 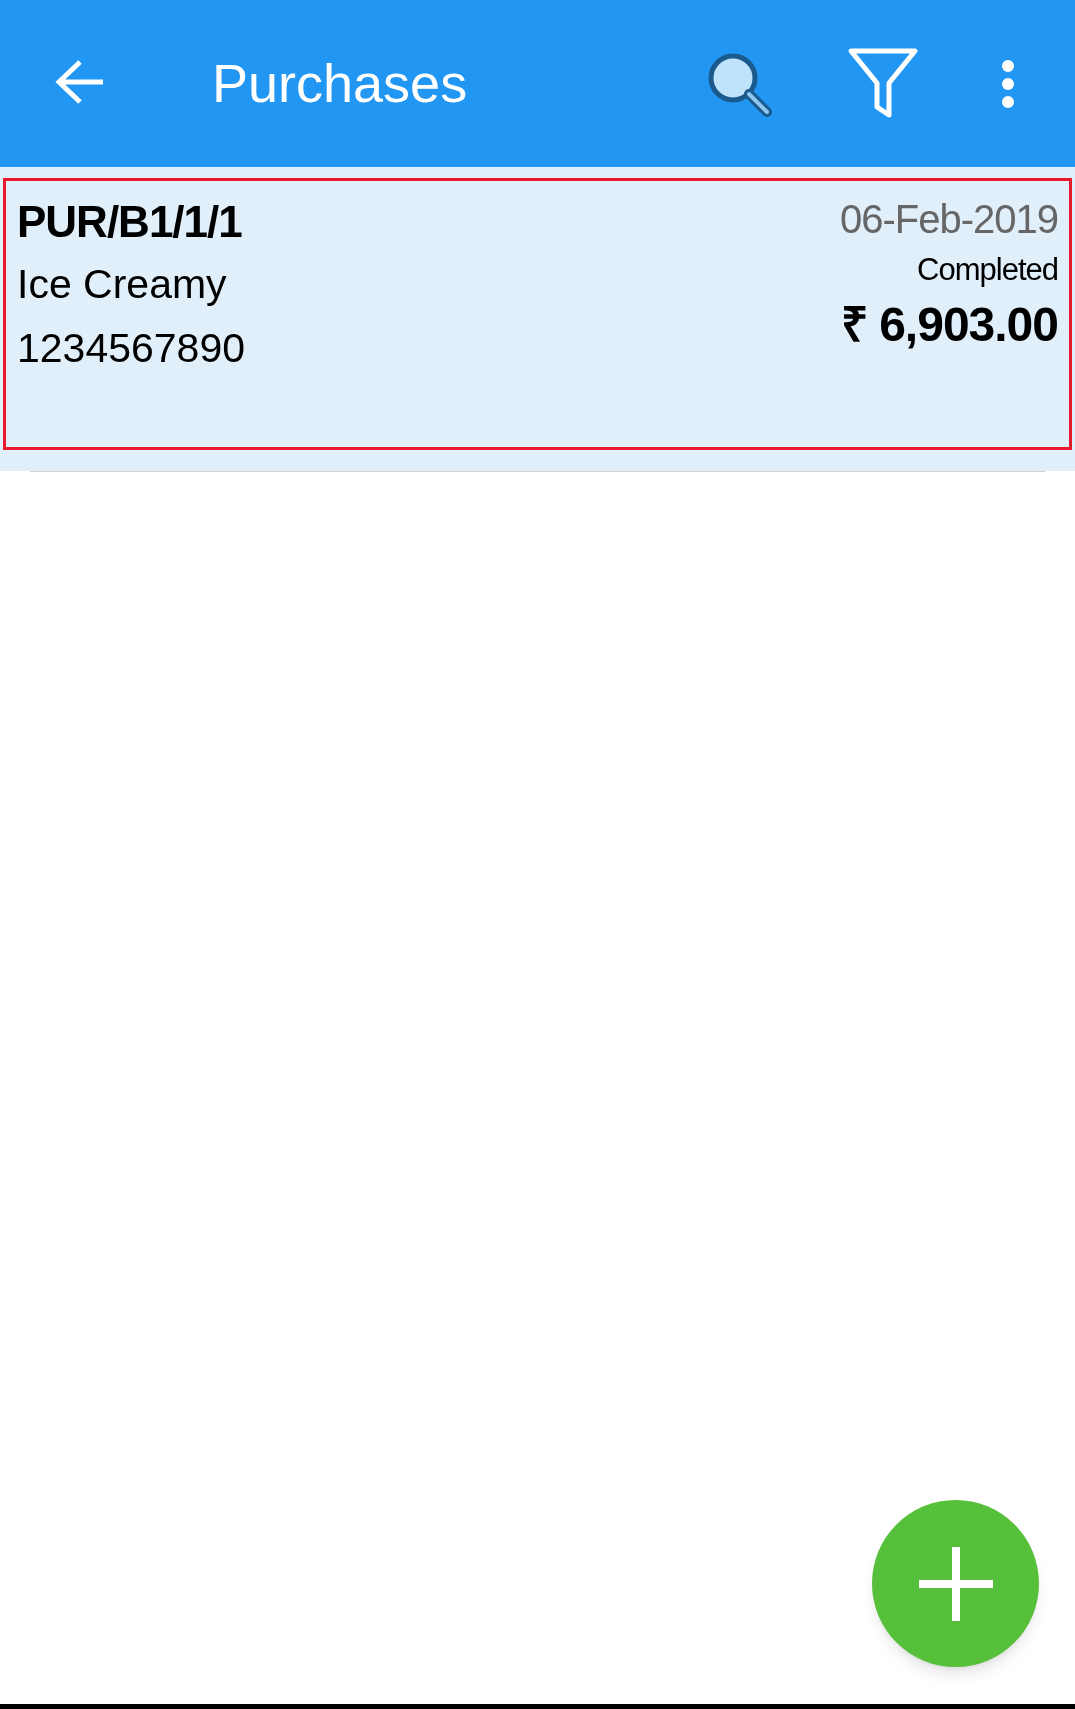 I want to click on more-icon, so click(x=1008, y=84).